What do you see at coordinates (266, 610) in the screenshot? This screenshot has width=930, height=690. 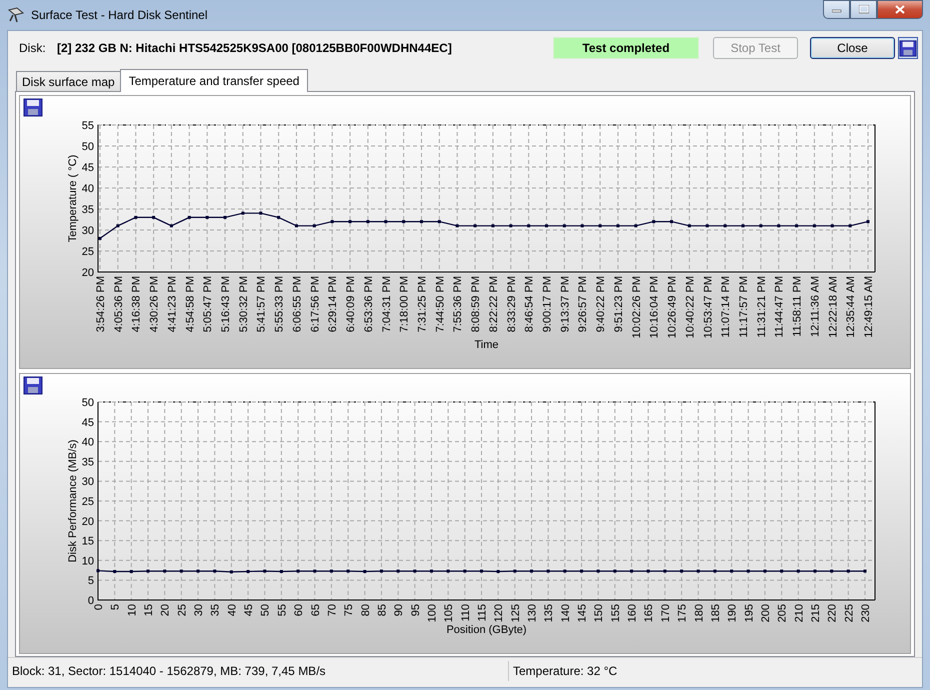 I see `axis-tick-label: 50` at bounding box center [266, 610].